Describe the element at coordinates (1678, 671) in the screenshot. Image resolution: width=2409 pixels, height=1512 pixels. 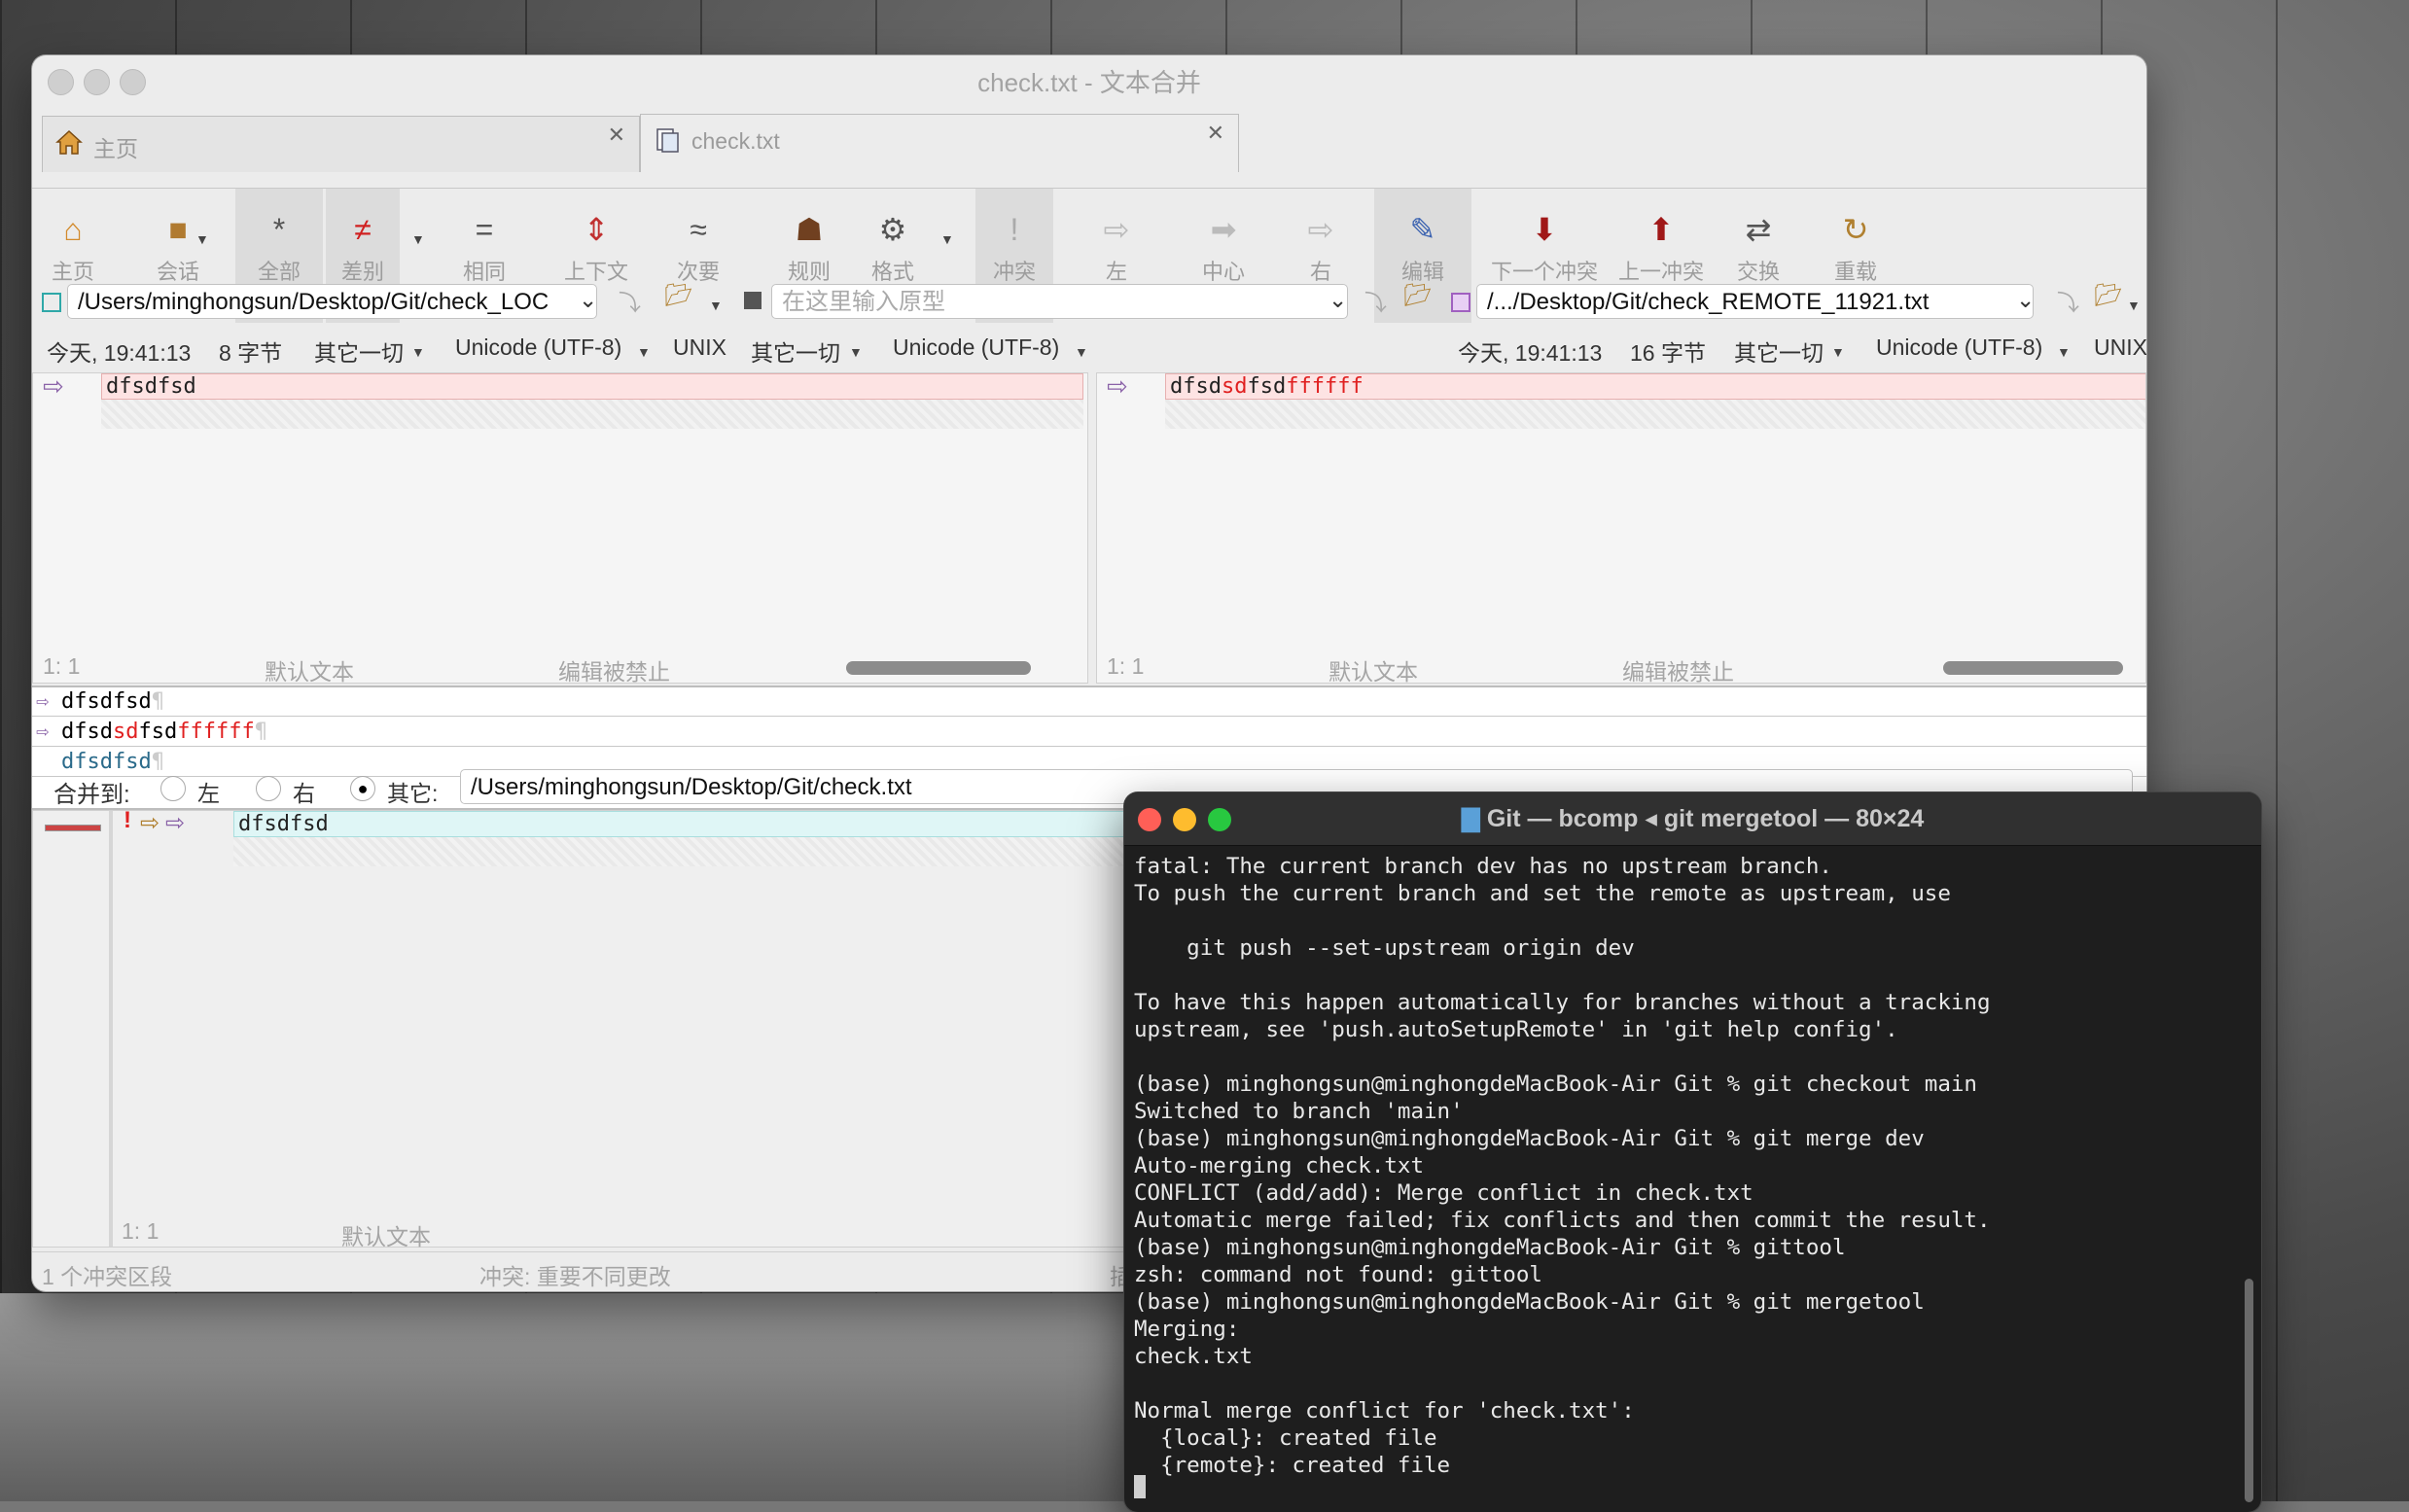
I see `right-edit-state: 编辑被禁止` at that location.